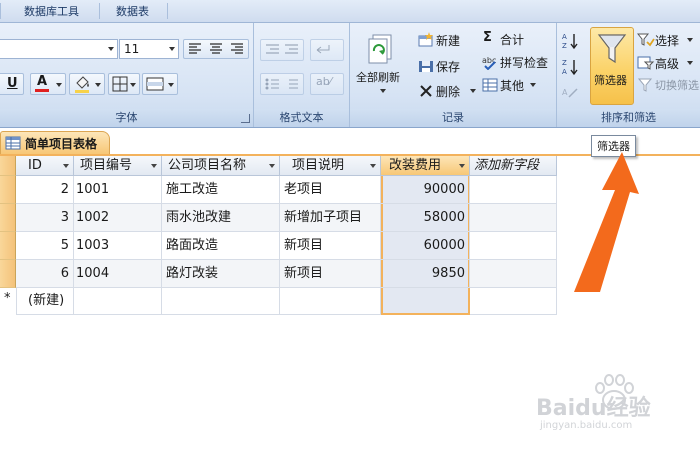 This screenshot has height=450, width=700. What do you see at coordinates (87, 84) in the screenshot?
I see `fill-color-button` at bounding box center [87, 84].